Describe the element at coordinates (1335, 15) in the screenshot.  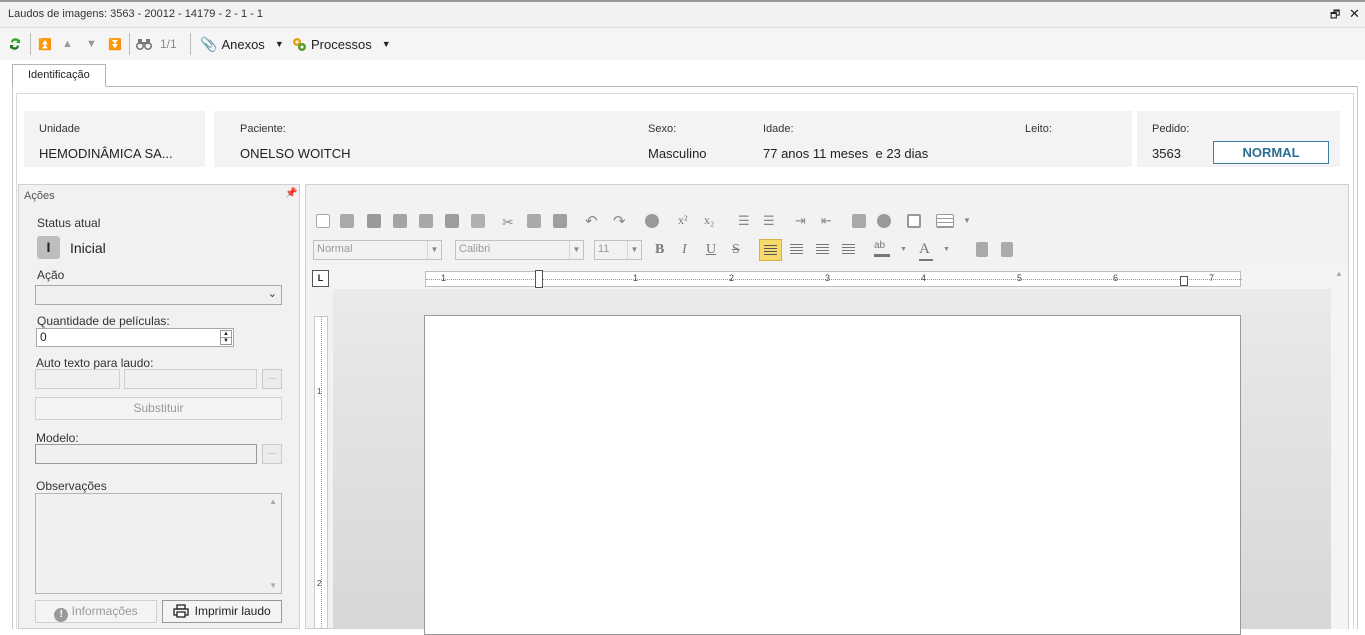
I see `restore-window-icon: 🗗` at that location.